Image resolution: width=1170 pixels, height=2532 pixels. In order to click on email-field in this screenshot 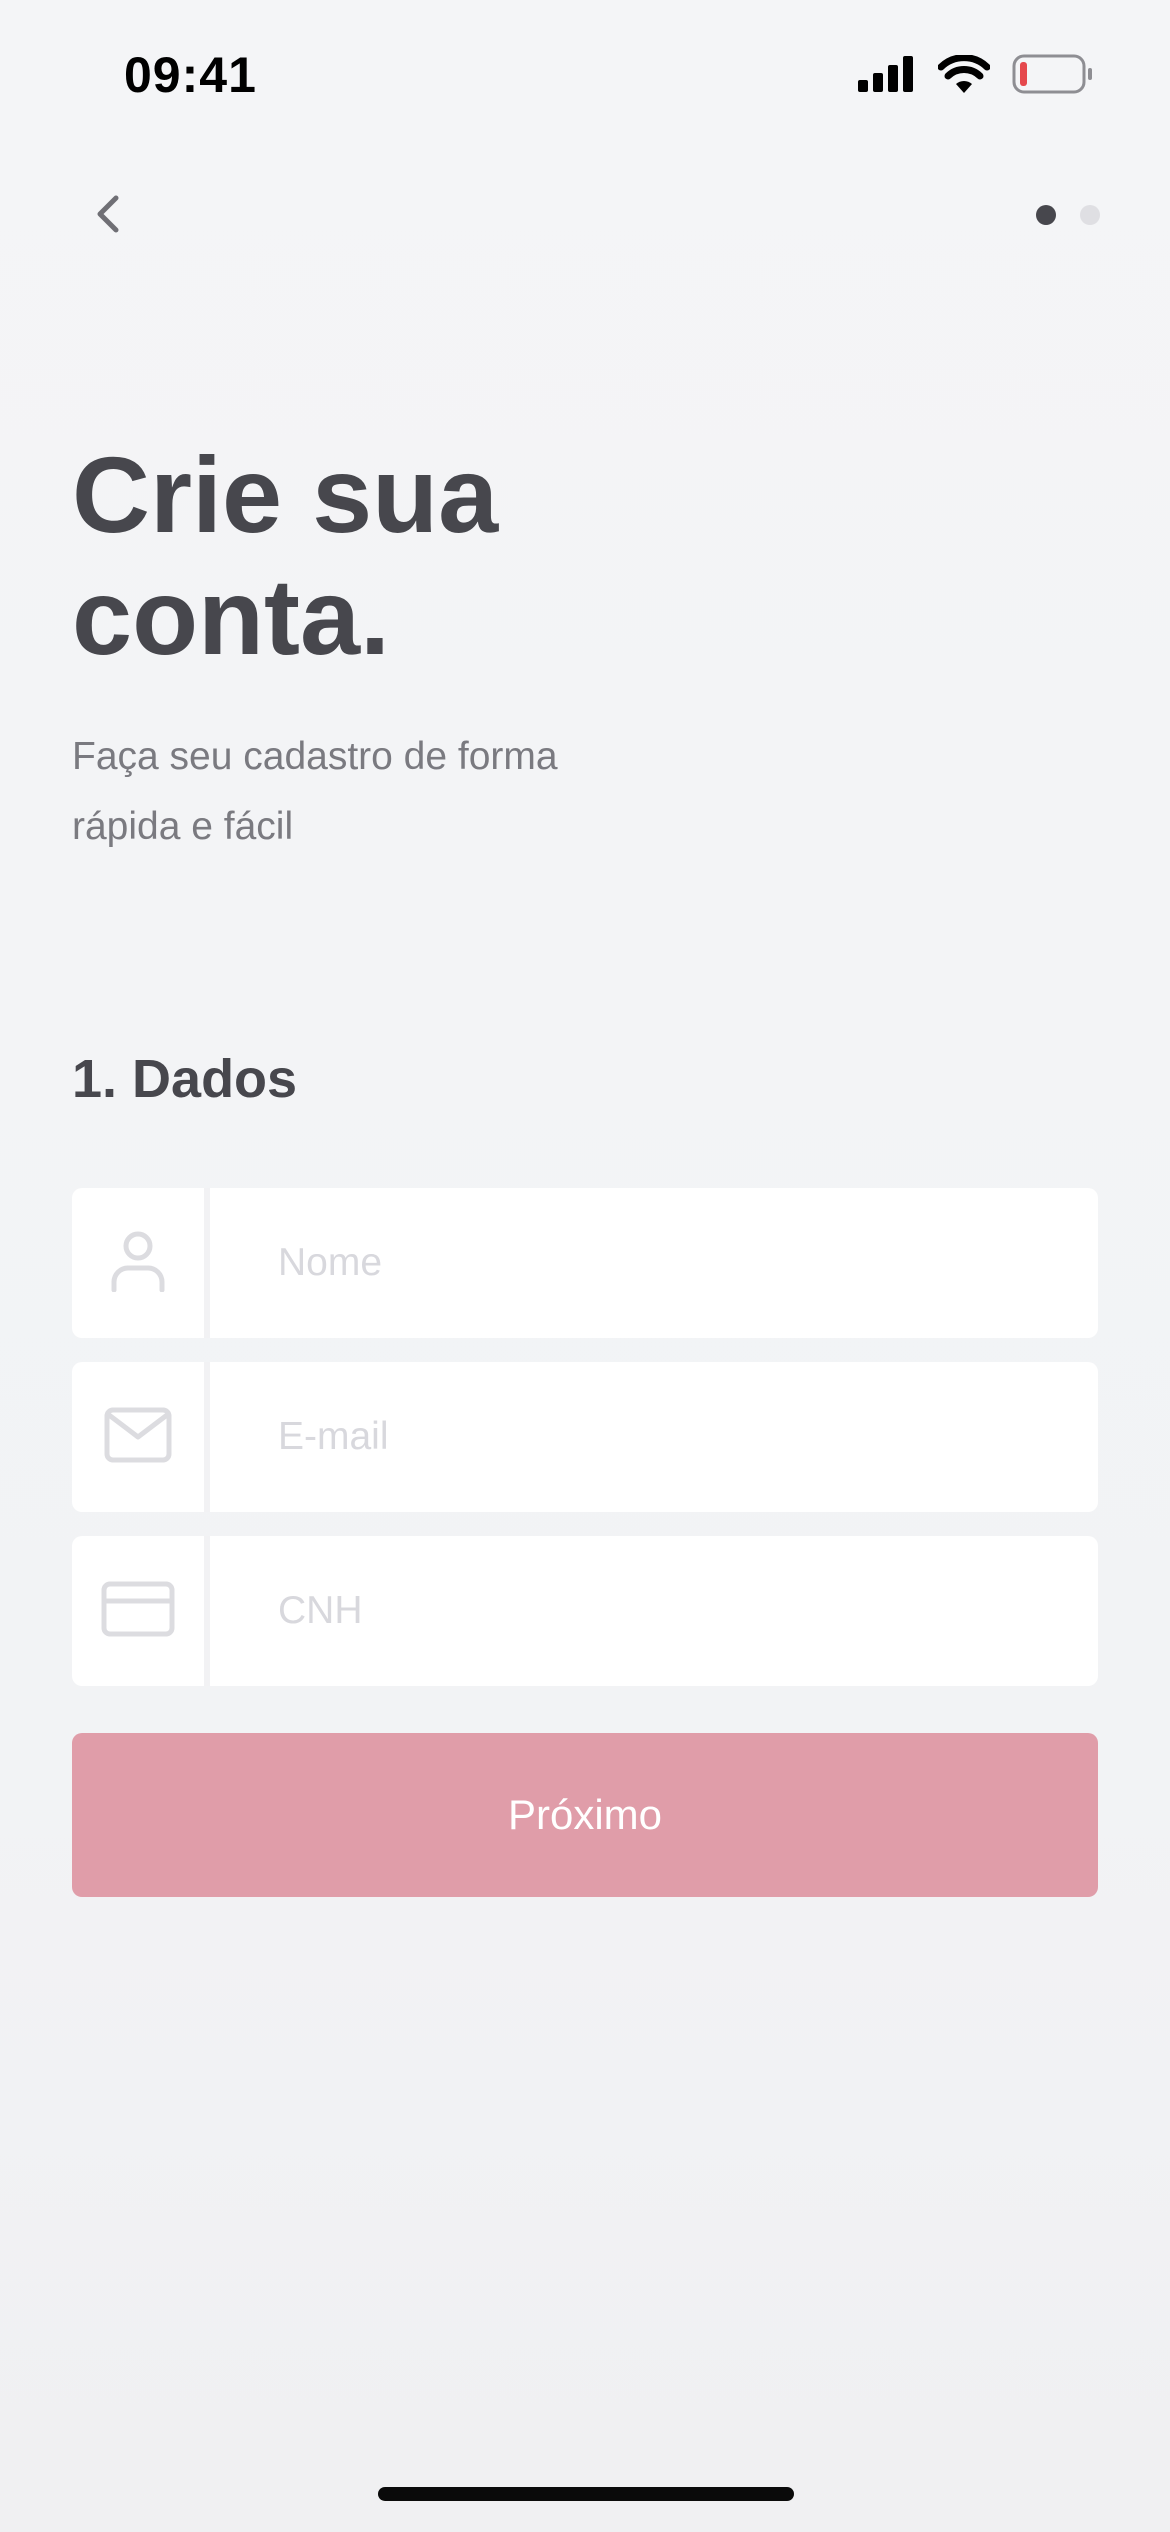, I will do `click(585, 1437)`.